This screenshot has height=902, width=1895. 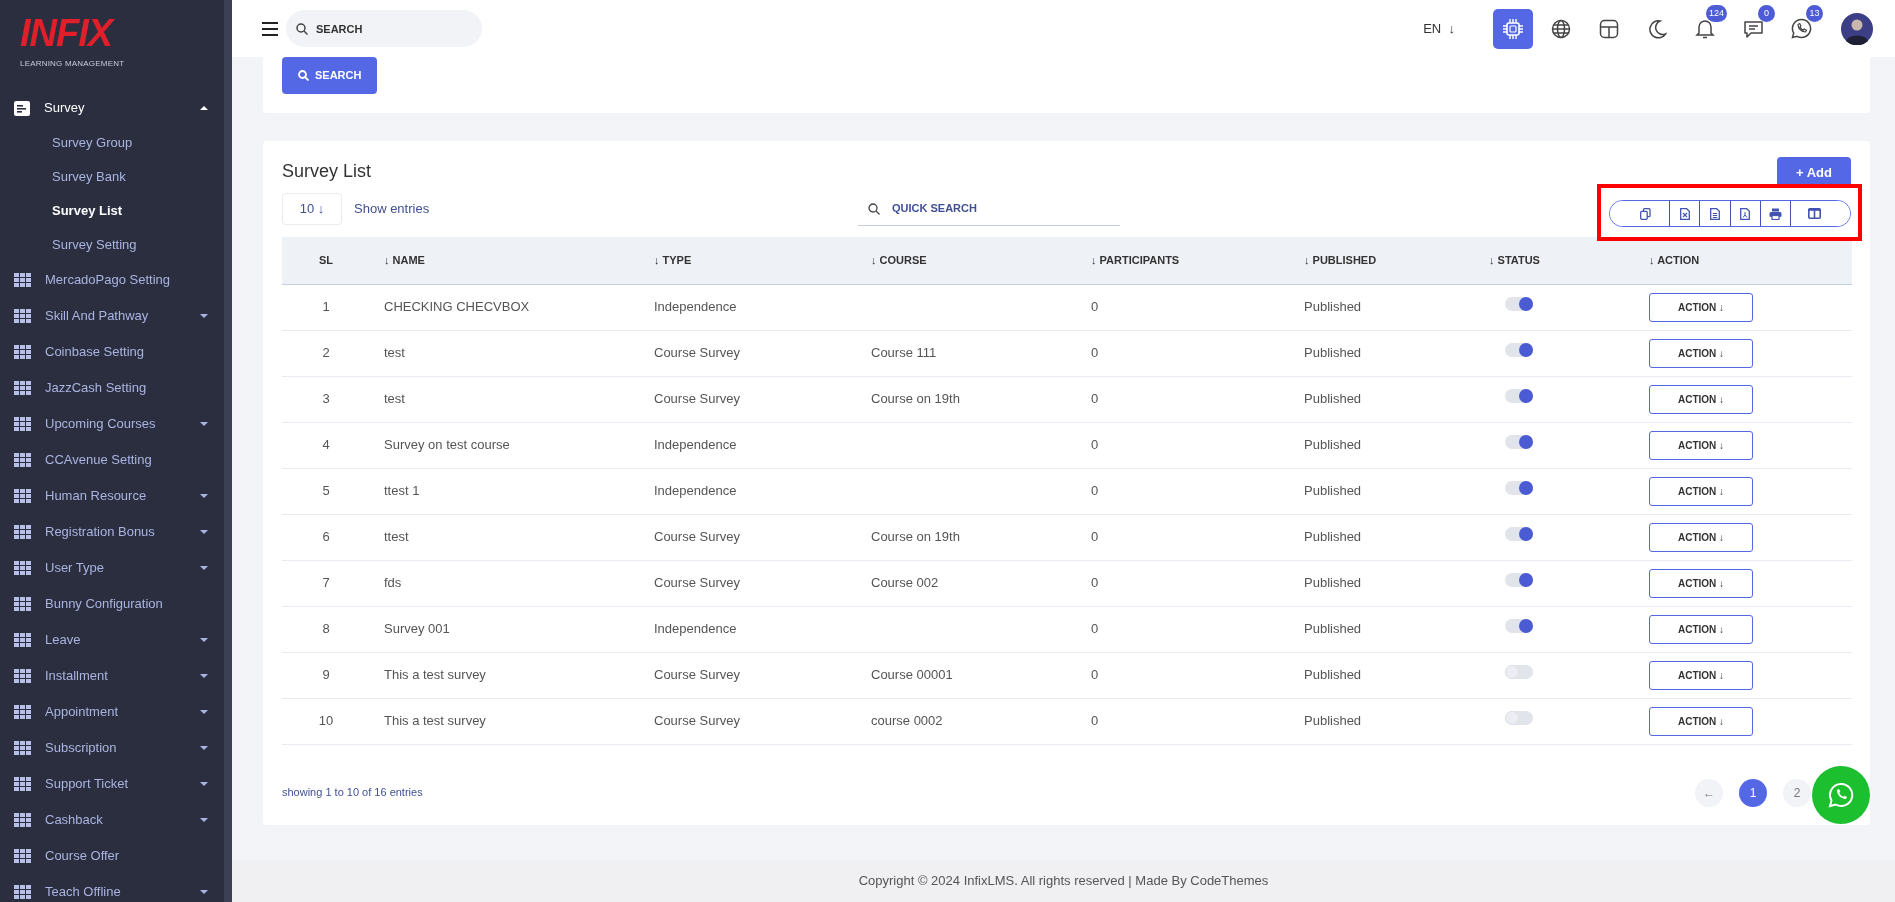 What do you see at coordinates (72, 63) in the screenshot?
I see `logo-subtitle: LEARNING MANAGEMENT` at bounding box center [72, 63].